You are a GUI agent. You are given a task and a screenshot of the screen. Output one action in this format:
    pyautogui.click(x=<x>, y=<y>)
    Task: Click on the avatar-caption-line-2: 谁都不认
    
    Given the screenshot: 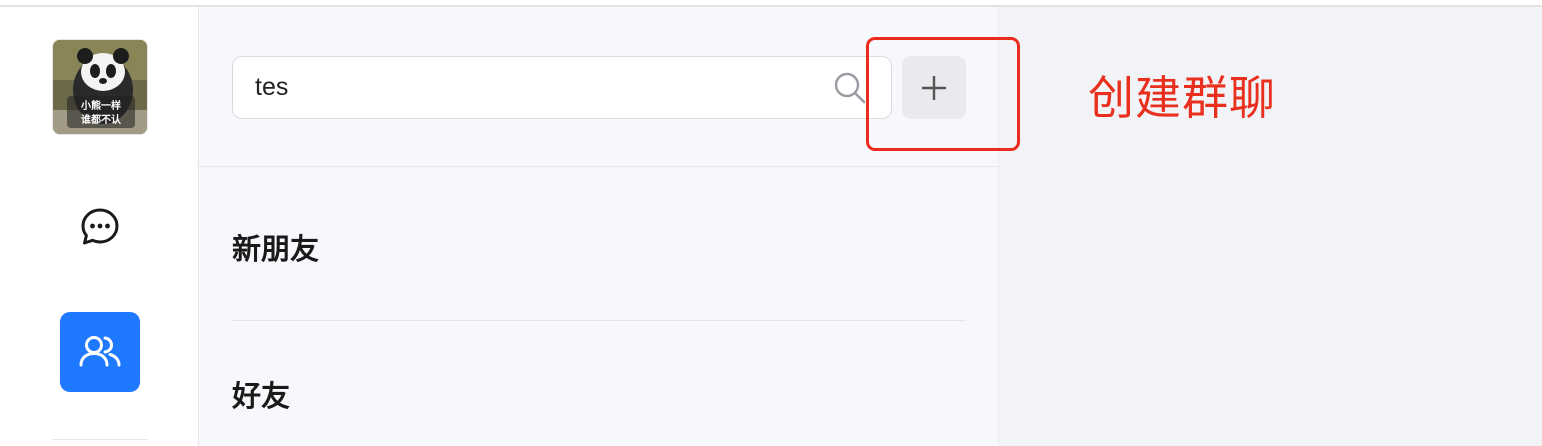 What is the action you would take?
    pyautogui.click(x=101, y=119)
    